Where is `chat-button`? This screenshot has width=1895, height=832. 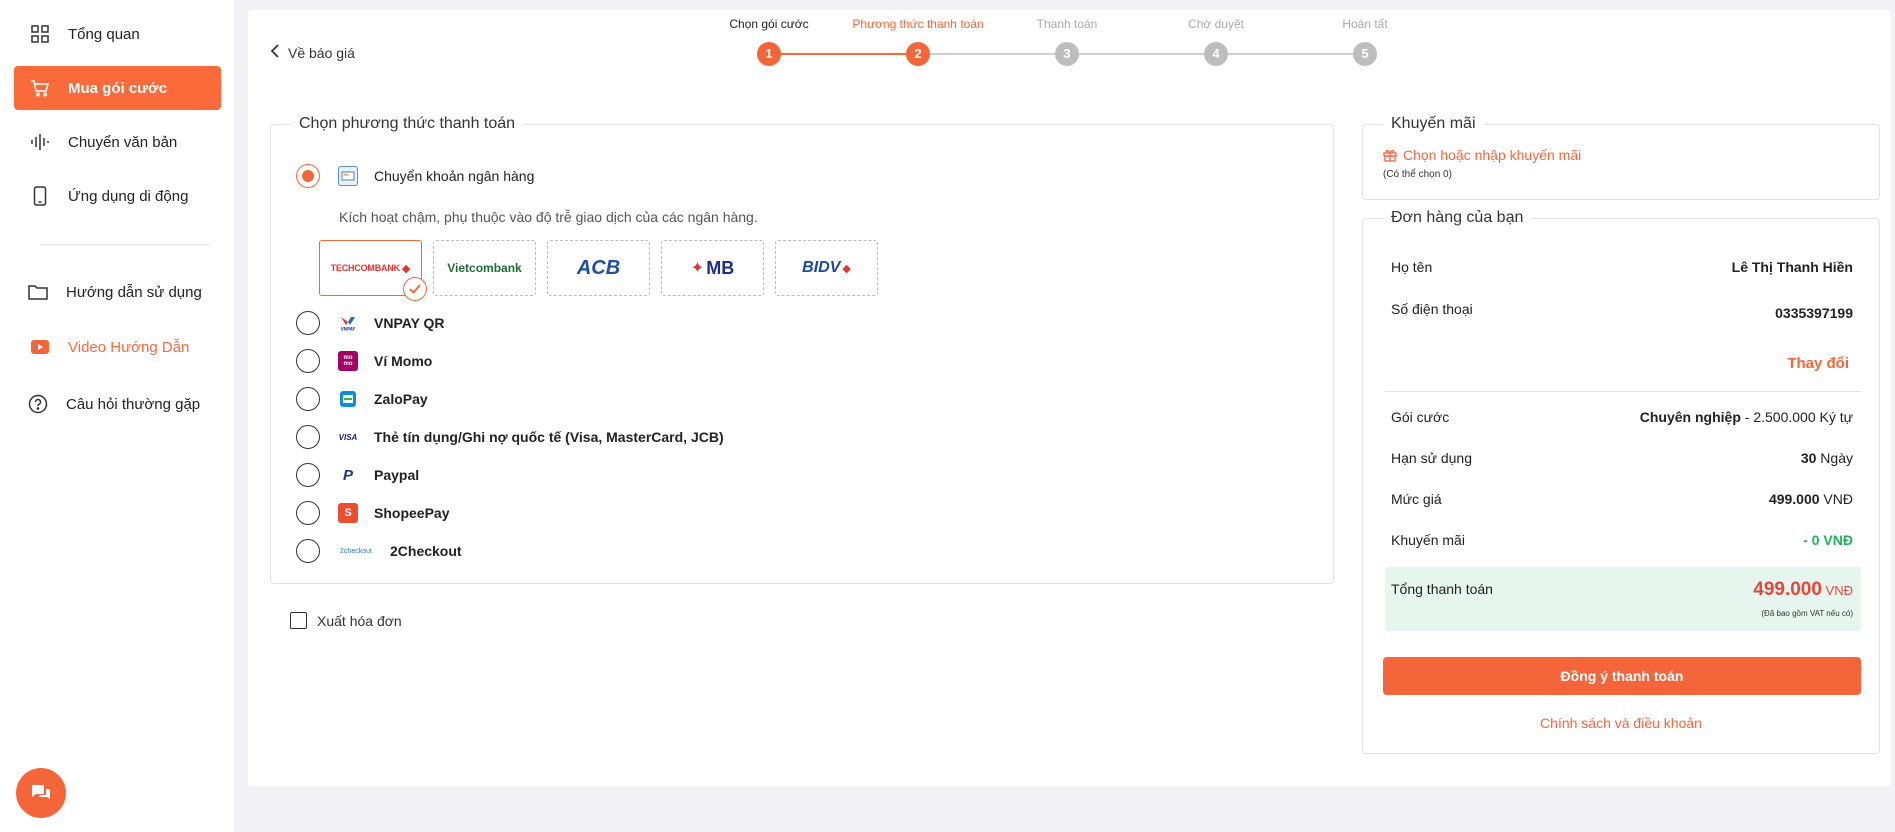
chat-button is located at coordinates (41, 793).